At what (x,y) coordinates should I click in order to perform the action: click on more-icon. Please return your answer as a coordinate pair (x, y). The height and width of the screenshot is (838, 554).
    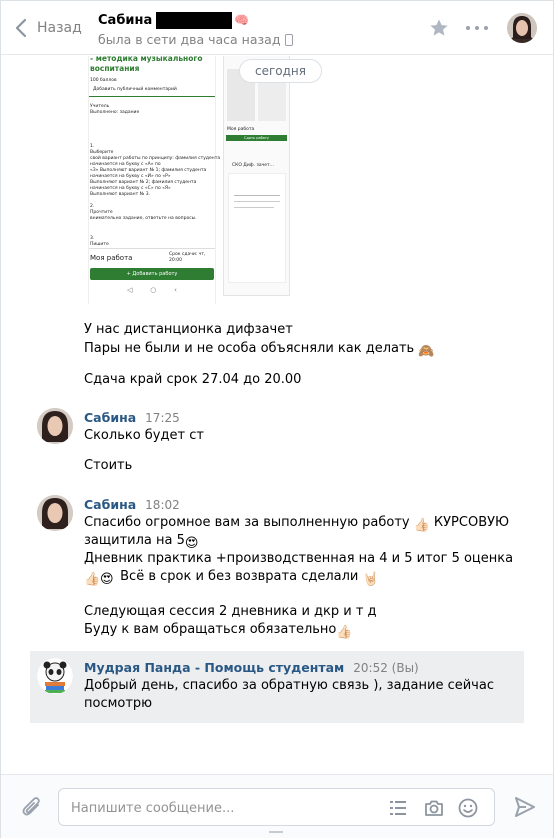
    Looking at the image, I should click on (477, 28).